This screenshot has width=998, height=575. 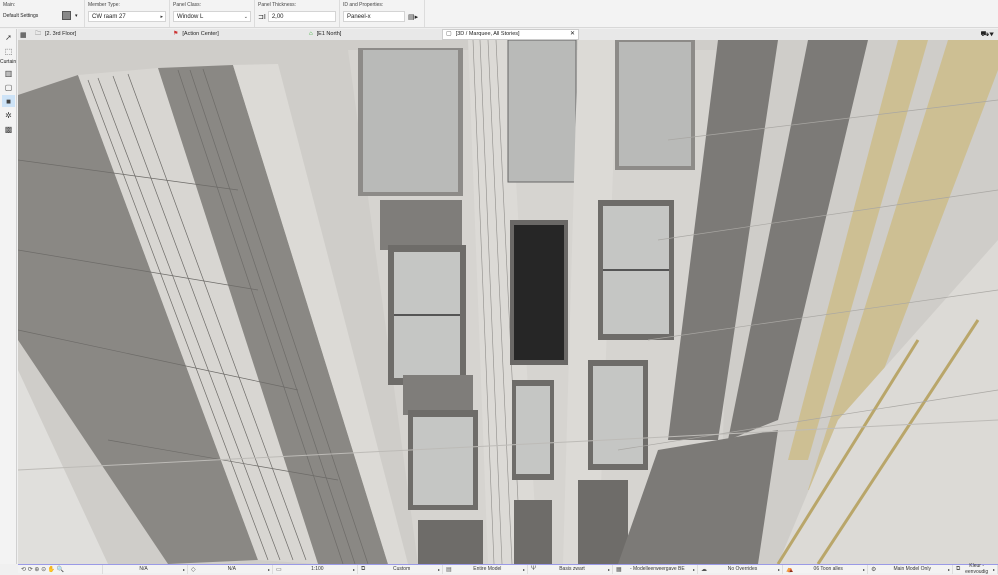 I want to click on thickness-icon: ⊐I, so click(x=262, y=17).